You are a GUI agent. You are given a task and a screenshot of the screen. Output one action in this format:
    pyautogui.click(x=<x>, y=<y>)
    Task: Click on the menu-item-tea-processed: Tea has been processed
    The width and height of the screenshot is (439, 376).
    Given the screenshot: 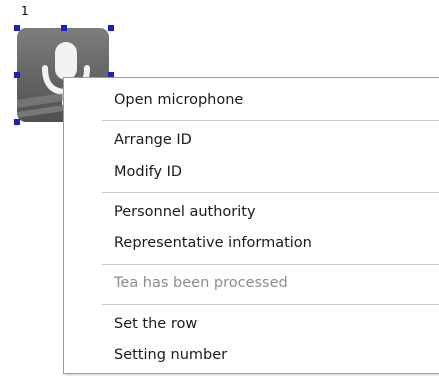 What is the action you would take?
    pyautogui.click(x=201, y=283)
    